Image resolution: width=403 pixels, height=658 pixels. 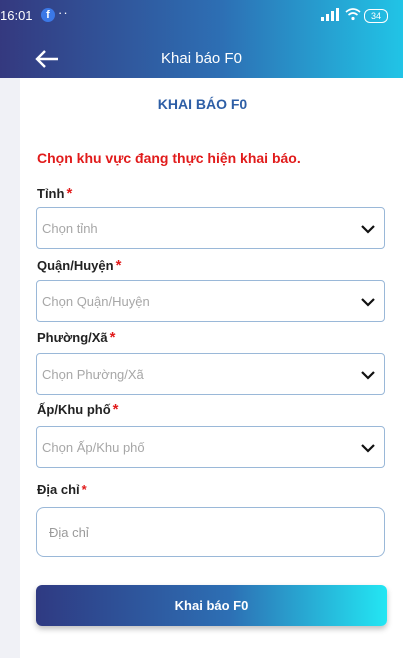 What do you see at coordinates (210, 228) in the screenshot?
I see `province-select: Chọn tỉnh` at bounding box center [210, 228].